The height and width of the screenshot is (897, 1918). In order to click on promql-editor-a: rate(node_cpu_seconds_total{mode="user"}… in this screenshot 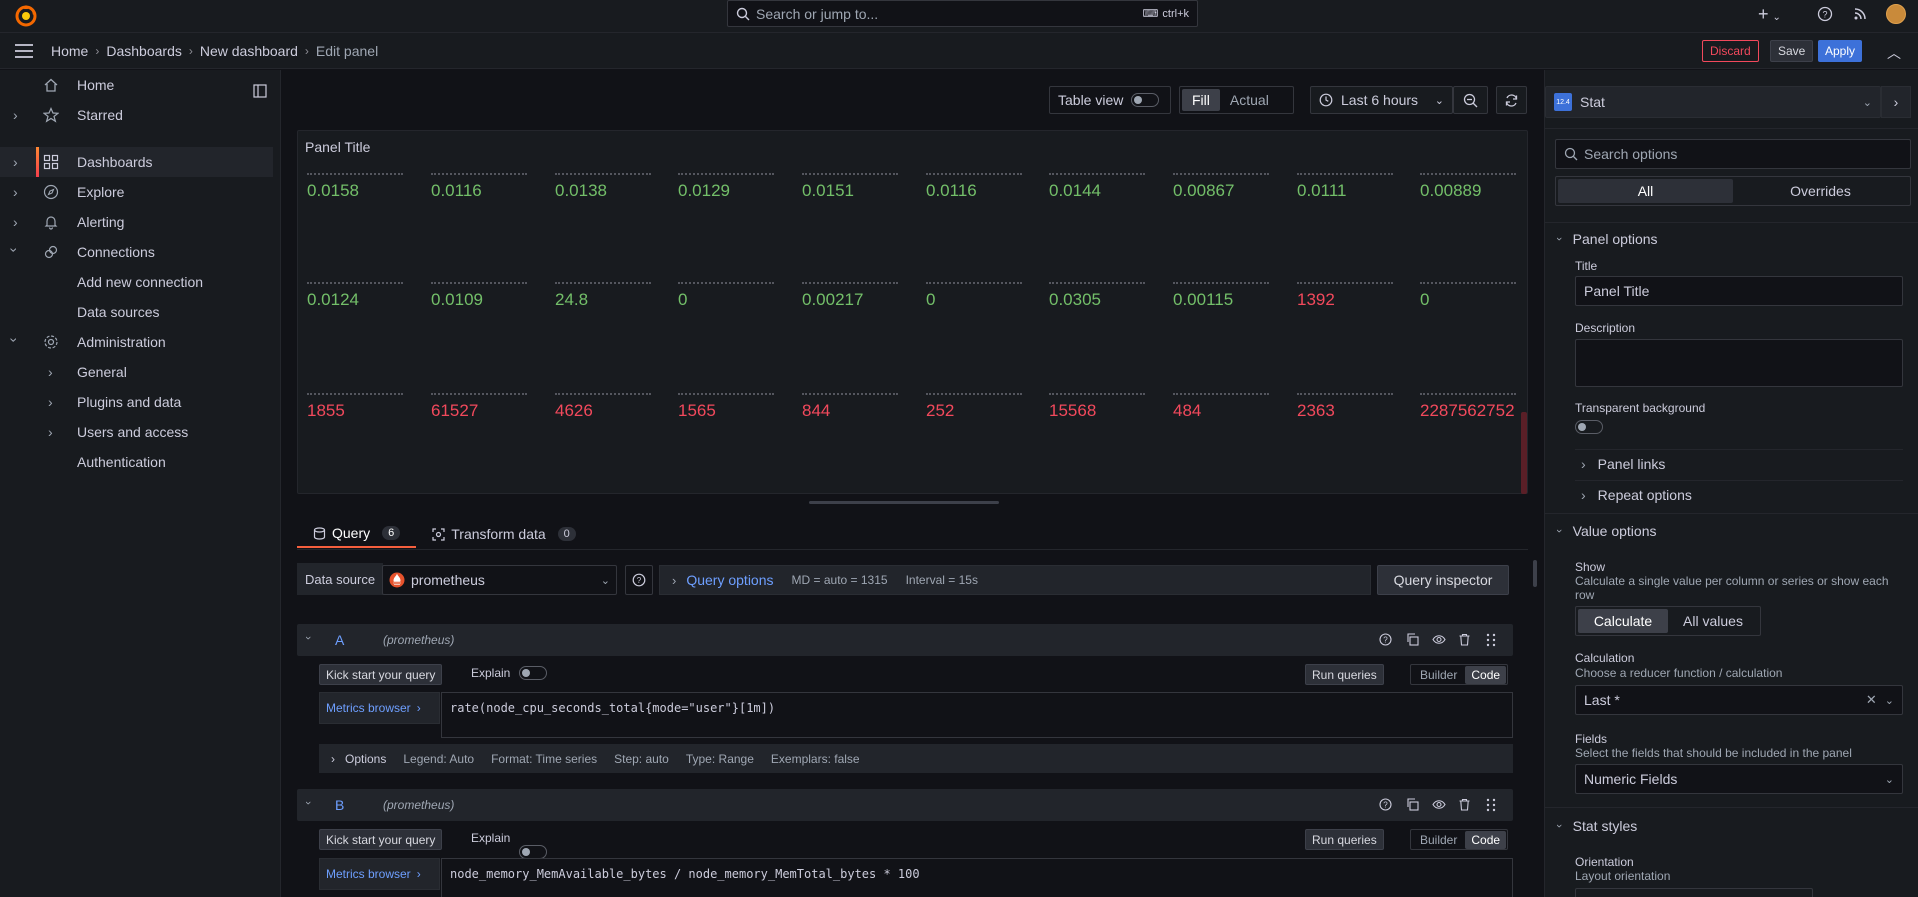, I will do `click(977, 715)`.